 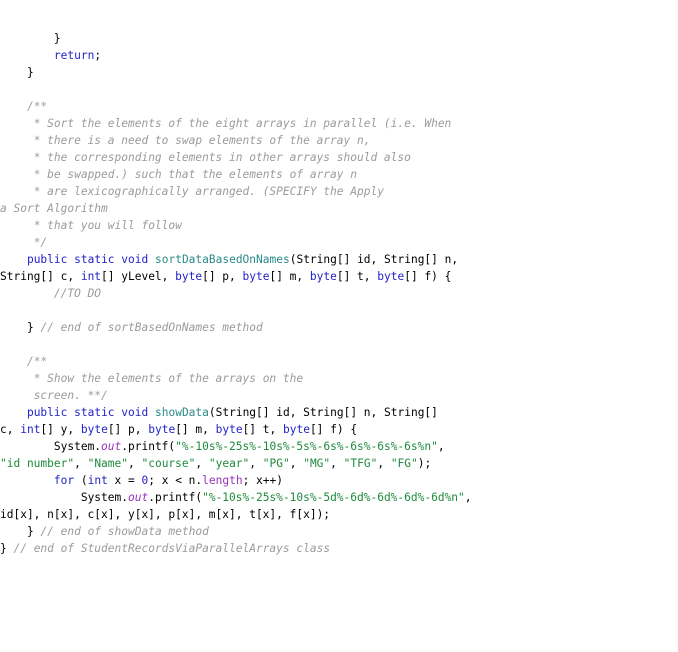 I want to click on code-line: } // end of sortBasedOnNames method, so click(x=339, y=327).